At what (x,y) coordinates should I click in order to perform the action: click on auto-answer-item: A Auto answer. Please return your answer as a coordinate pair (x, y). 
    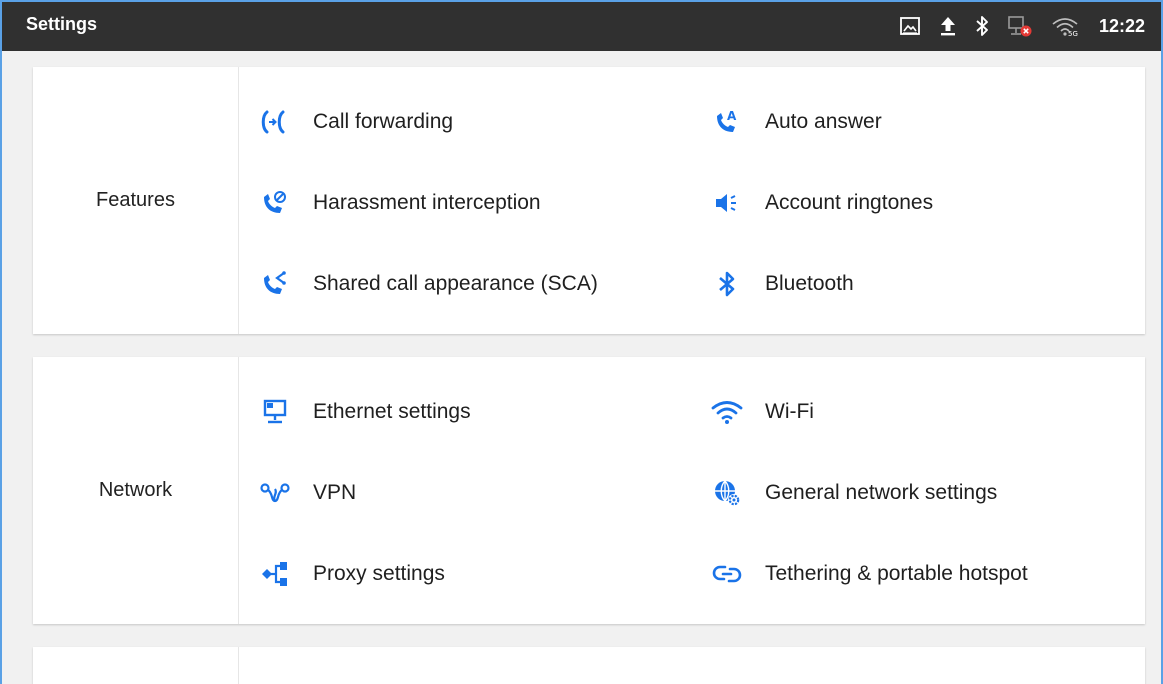
    Looking at the image, I should click on (796, 122).